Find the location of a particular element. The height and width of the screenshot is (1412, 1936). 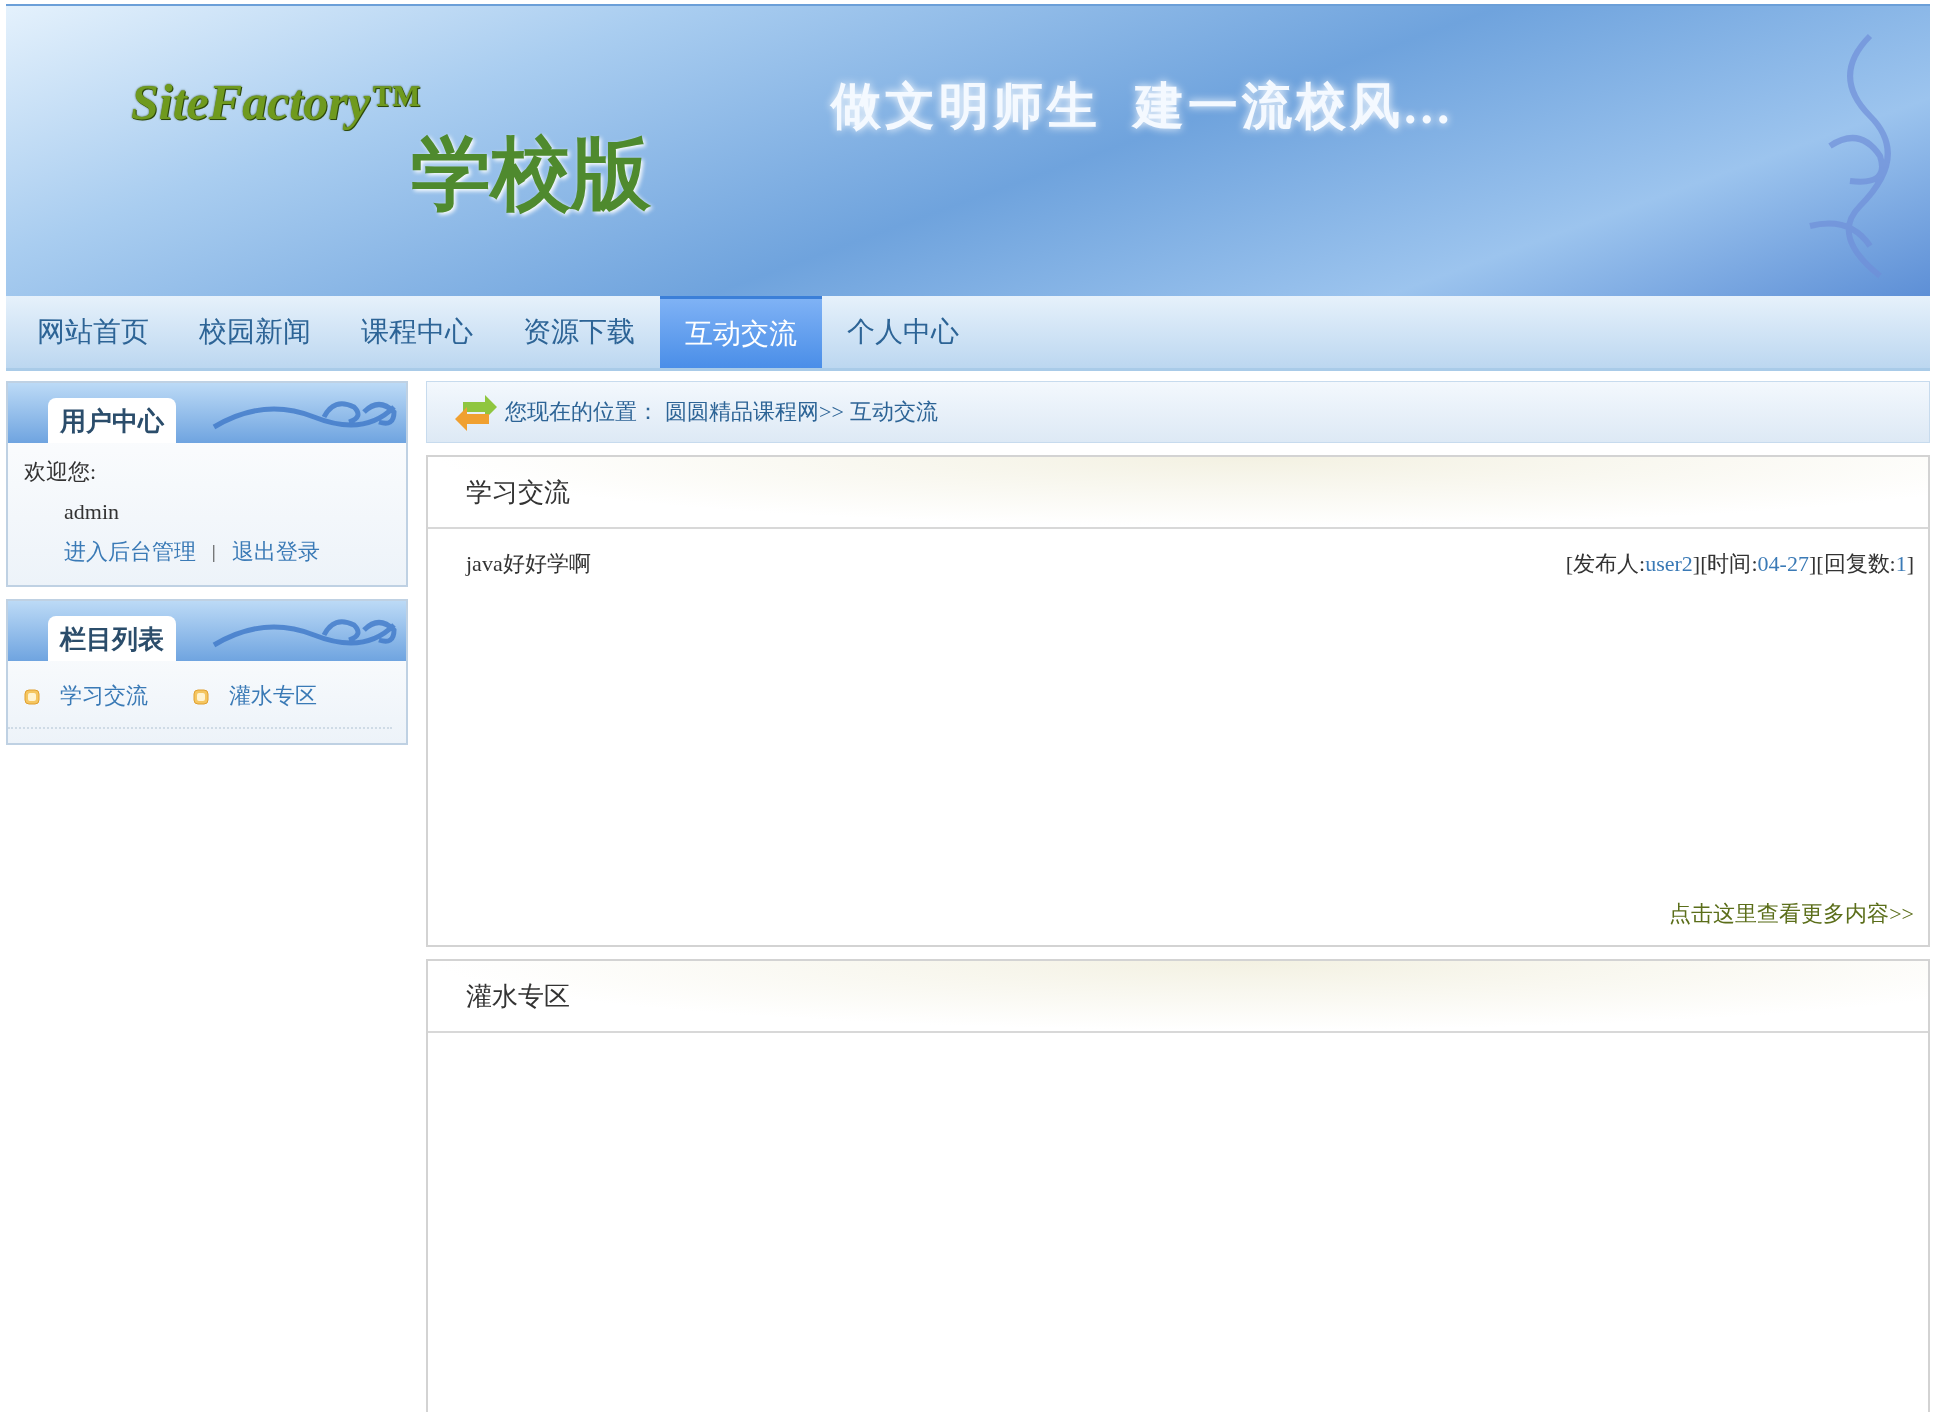

post-meta-text: [发布人:user2][时间:04-27][回复数:1] is located at coordinates (1739, 564).